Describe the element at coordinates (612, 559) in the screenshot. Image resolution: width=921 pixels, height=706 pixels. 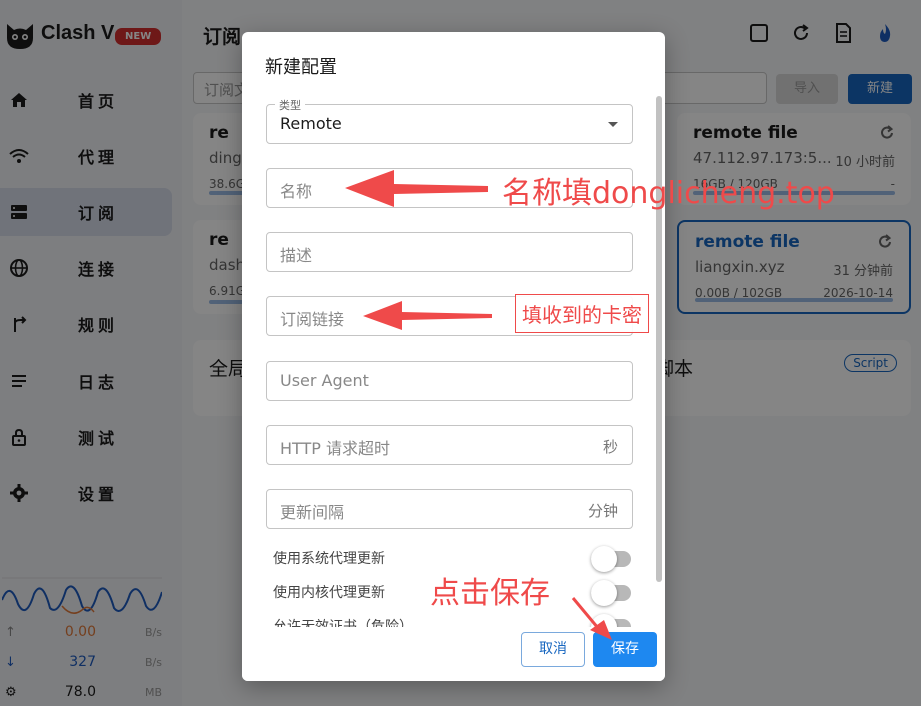
I see `system-proxy-toggle` at that location.